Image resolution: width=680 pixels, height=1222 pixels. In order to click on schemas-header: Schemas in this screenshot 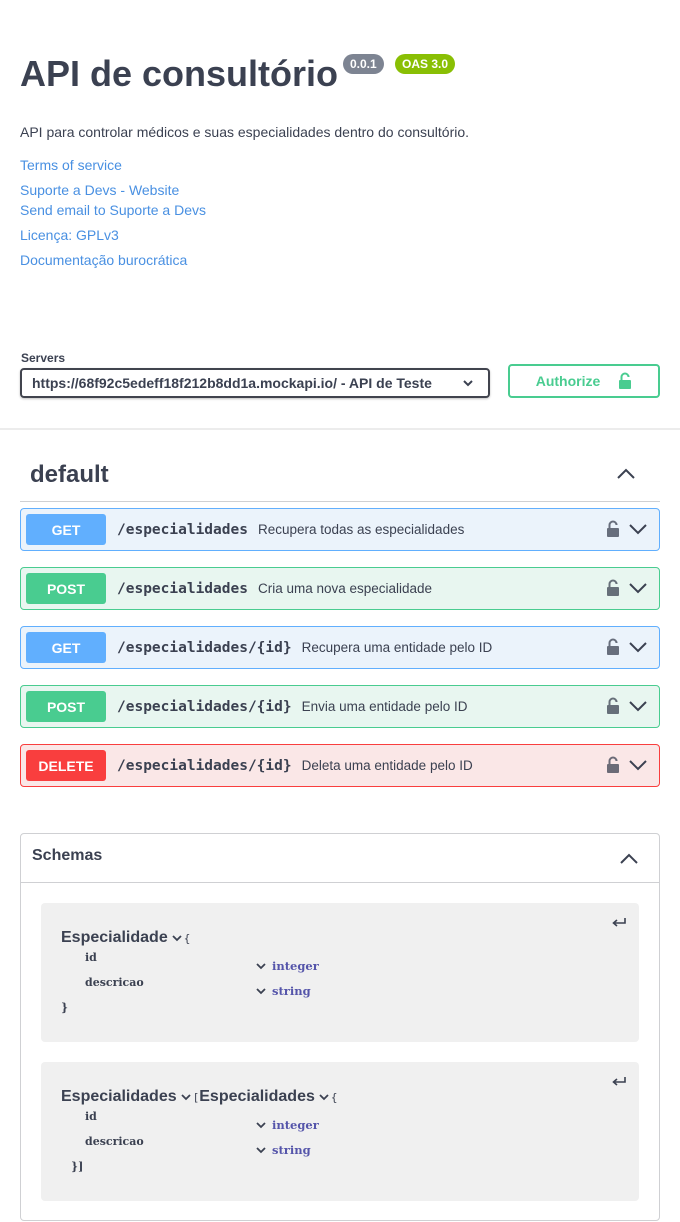, I will do `click(340, 858)`.